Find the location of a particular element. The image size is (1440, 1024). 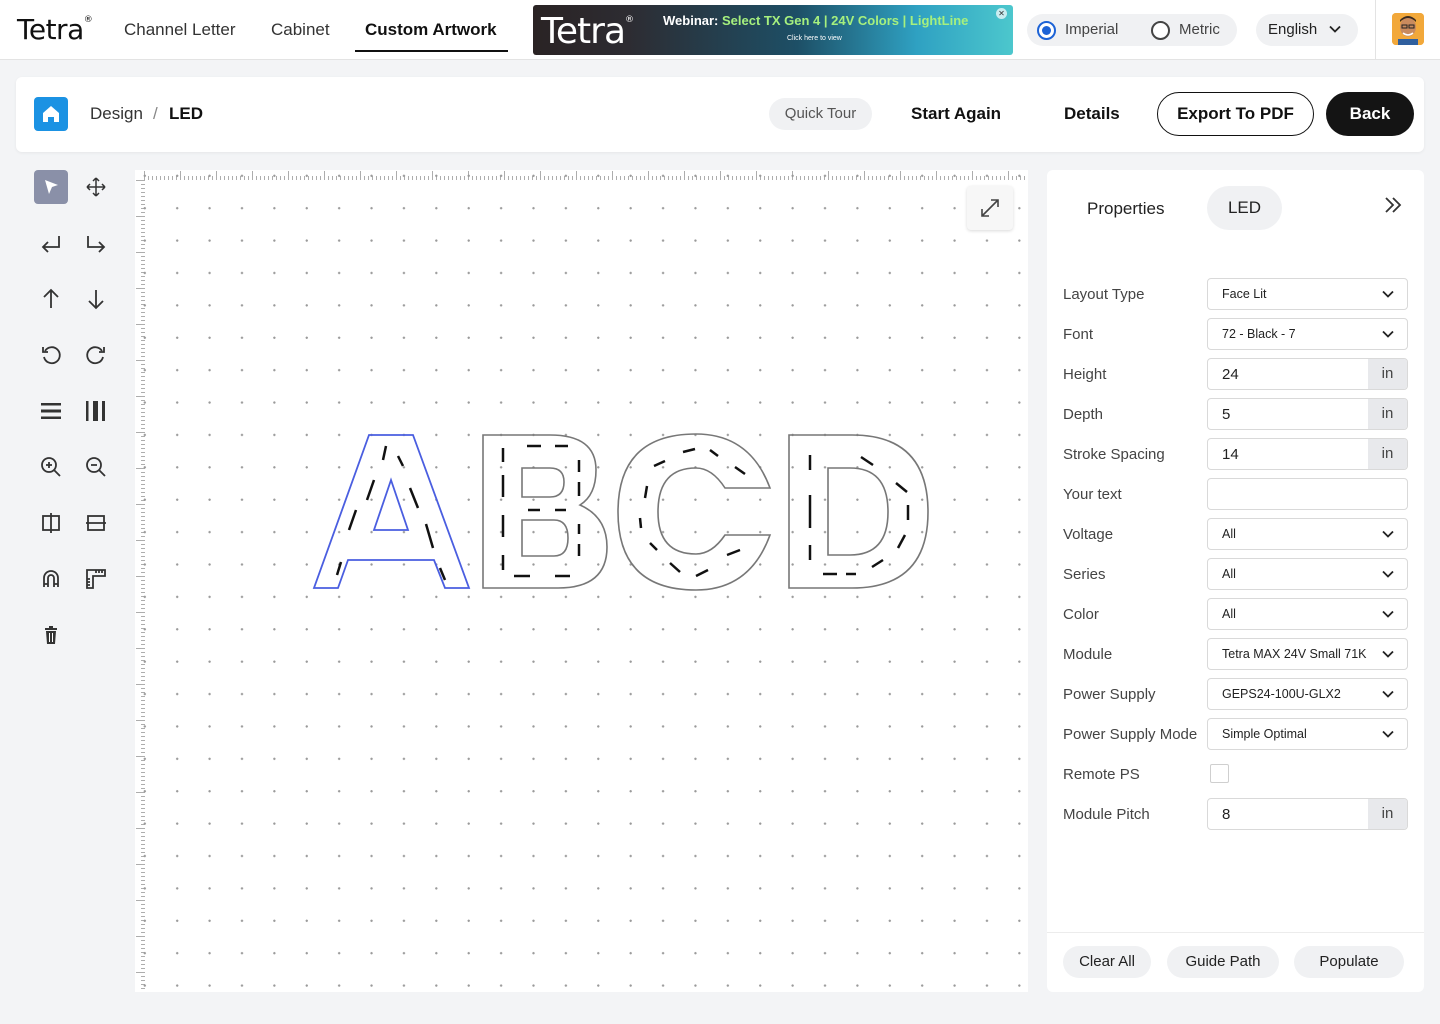

properties-title: Properties is located at coordinates (1126, 208).